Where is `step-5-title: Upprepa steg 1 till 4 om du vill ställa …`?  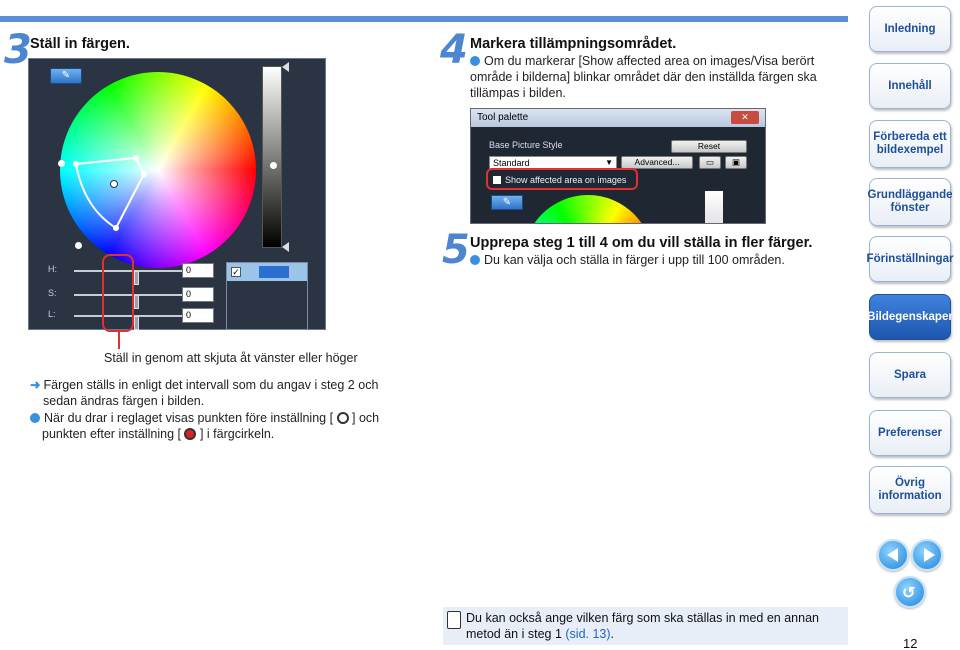 step-5-title: Upprepa steg 1 till 4 om du vill ställa … is located at coordinates (641, 243).